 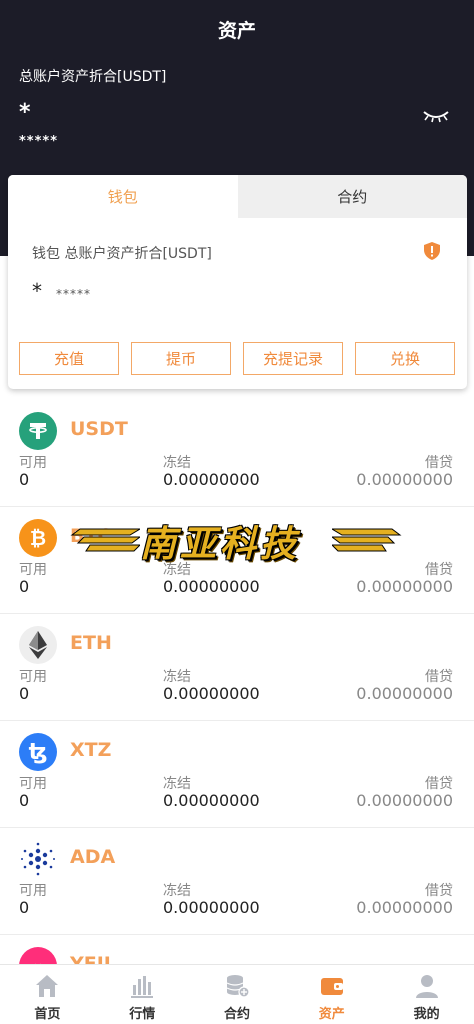 I want to click on tab-label: 合约, so click(x=236, y=1014).